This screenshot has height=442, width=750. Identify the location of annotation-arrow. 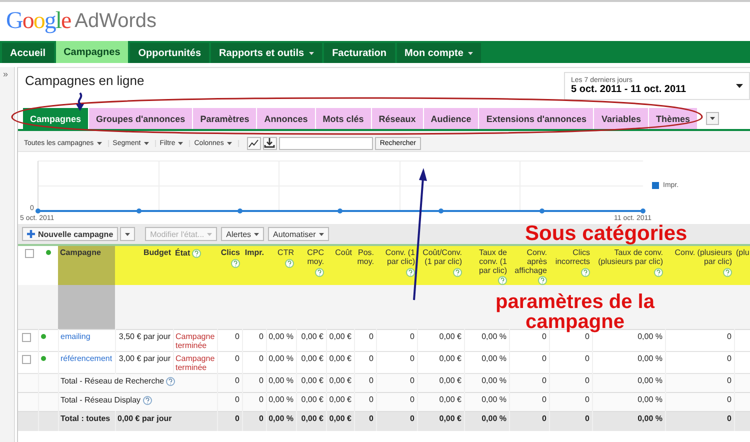
(80, 101).